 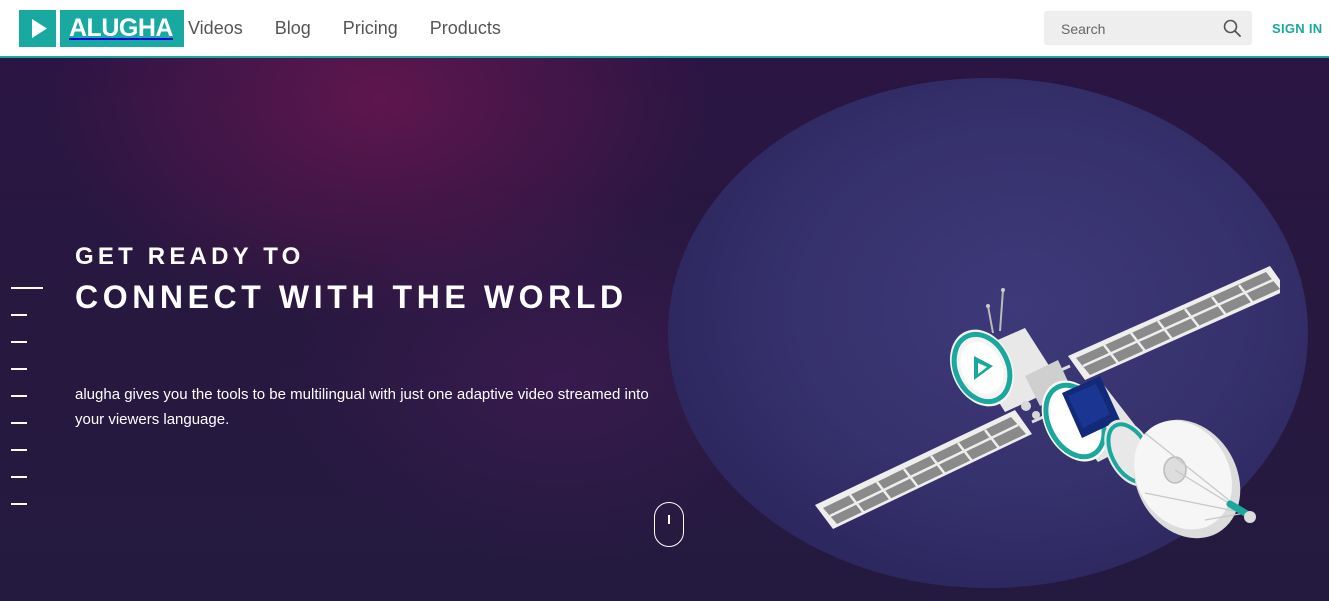 What do you see at coordinates (465, 28) in the screenshot?
I see `nav-item-products: Products` at bounding box center [465, 28].